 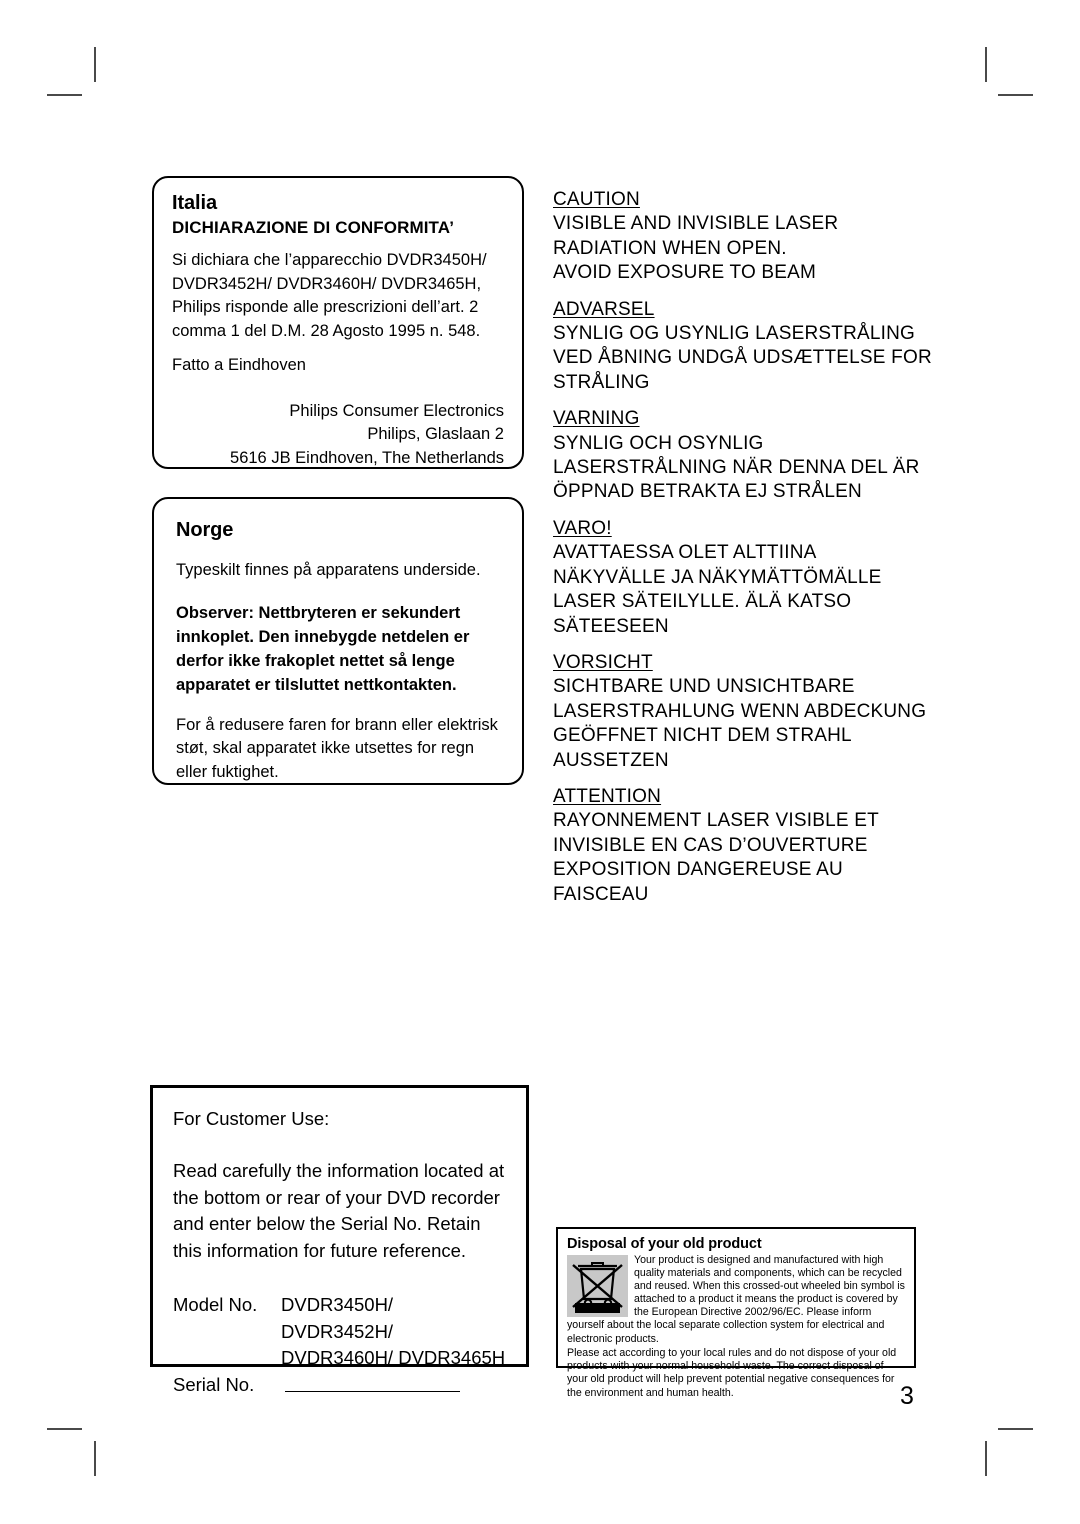 What do you see at coordinates (393, 1357) in the screenshot?
I see `model-number-value-line2: DVDR3460H/ DVDR3465H` at bounding box center [393, 1357].